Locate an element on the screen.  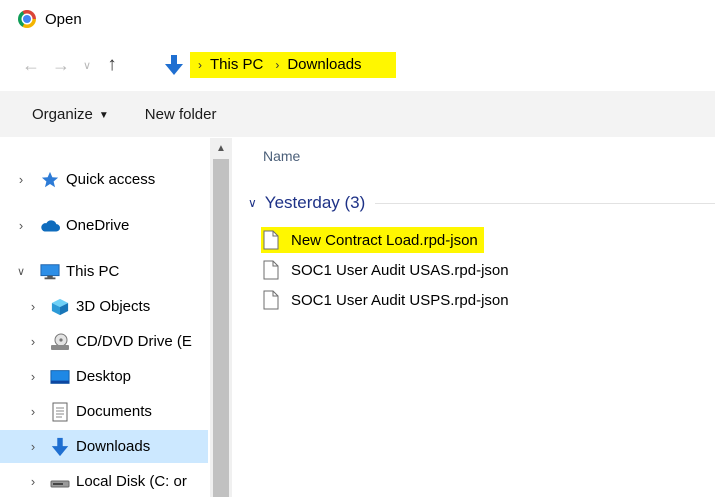
column-header-name: Name is located at coordinates (281, 156).